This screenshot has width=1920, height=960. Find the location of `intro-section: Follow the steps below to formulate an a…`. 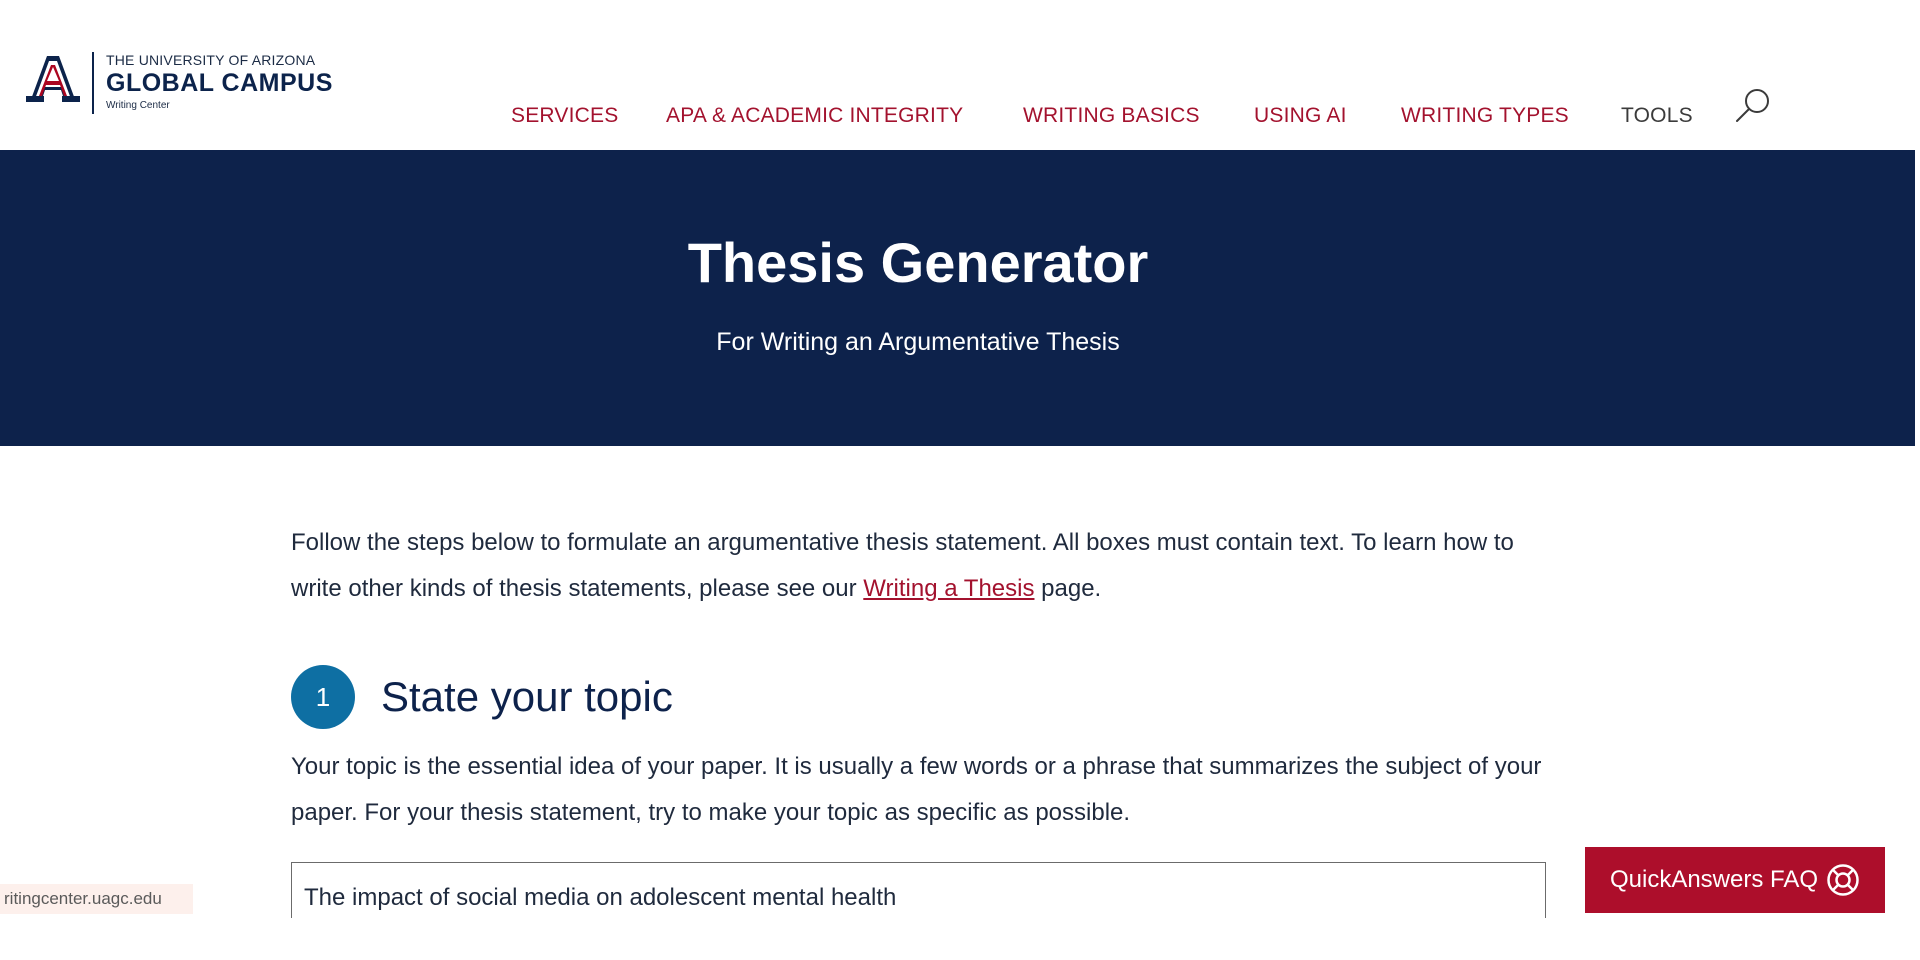

intro-section: Follow the steps below to formulate an a… is located at coordinates (921, 566).